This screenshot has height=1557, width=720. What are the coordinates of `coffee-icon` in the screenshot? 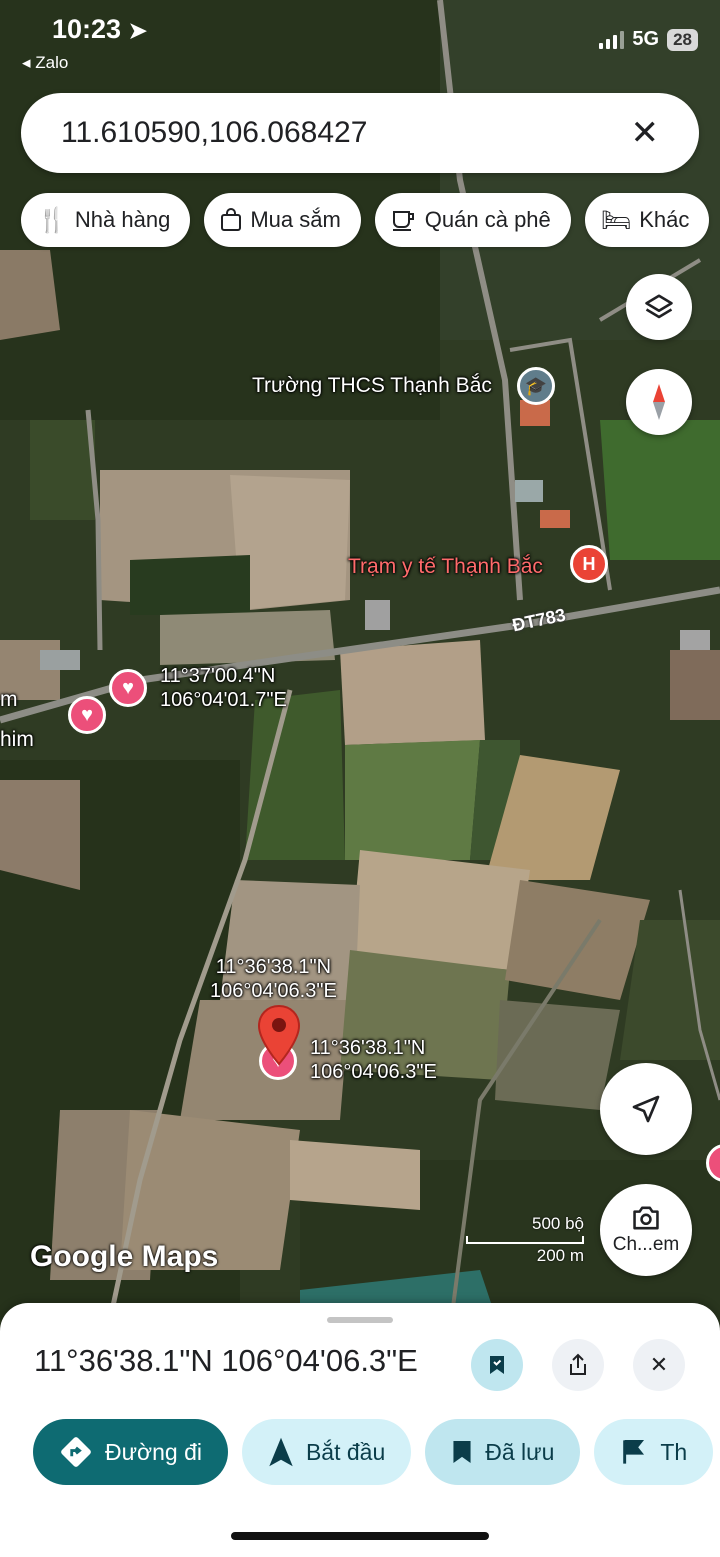 It's located at (403, 221).